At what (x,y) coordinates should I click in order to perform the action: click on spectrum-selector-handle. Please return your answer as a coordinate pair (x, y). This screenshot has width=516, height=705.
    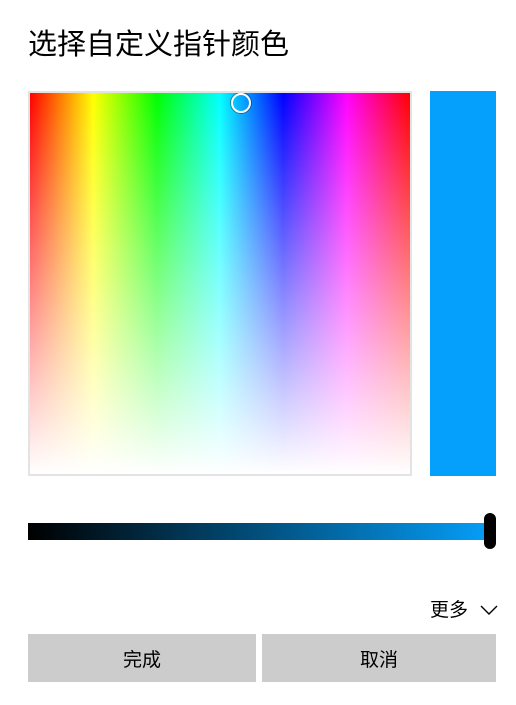
    Looking at the image, I should click on (241, 103).